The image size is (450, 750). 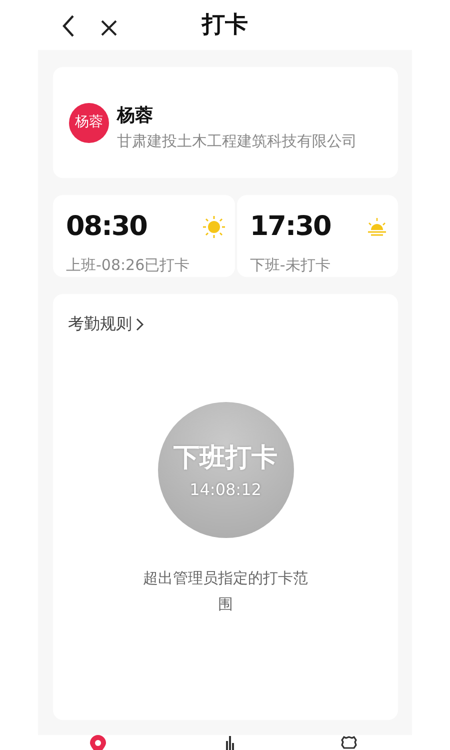 What do you see at coordinates (291, 265) in the screenshot?
I see `shift-status: 下班-未打卡` at bounding box center [291, 265].